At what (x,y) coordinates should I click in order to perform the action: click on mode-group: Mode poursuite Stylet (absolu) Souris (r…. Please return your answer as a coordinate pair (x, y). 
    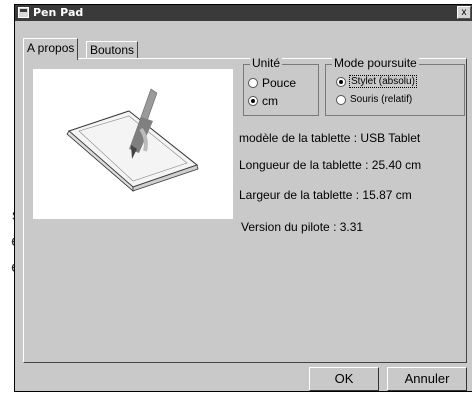
    Looking at the image, I should click on (395, 86).